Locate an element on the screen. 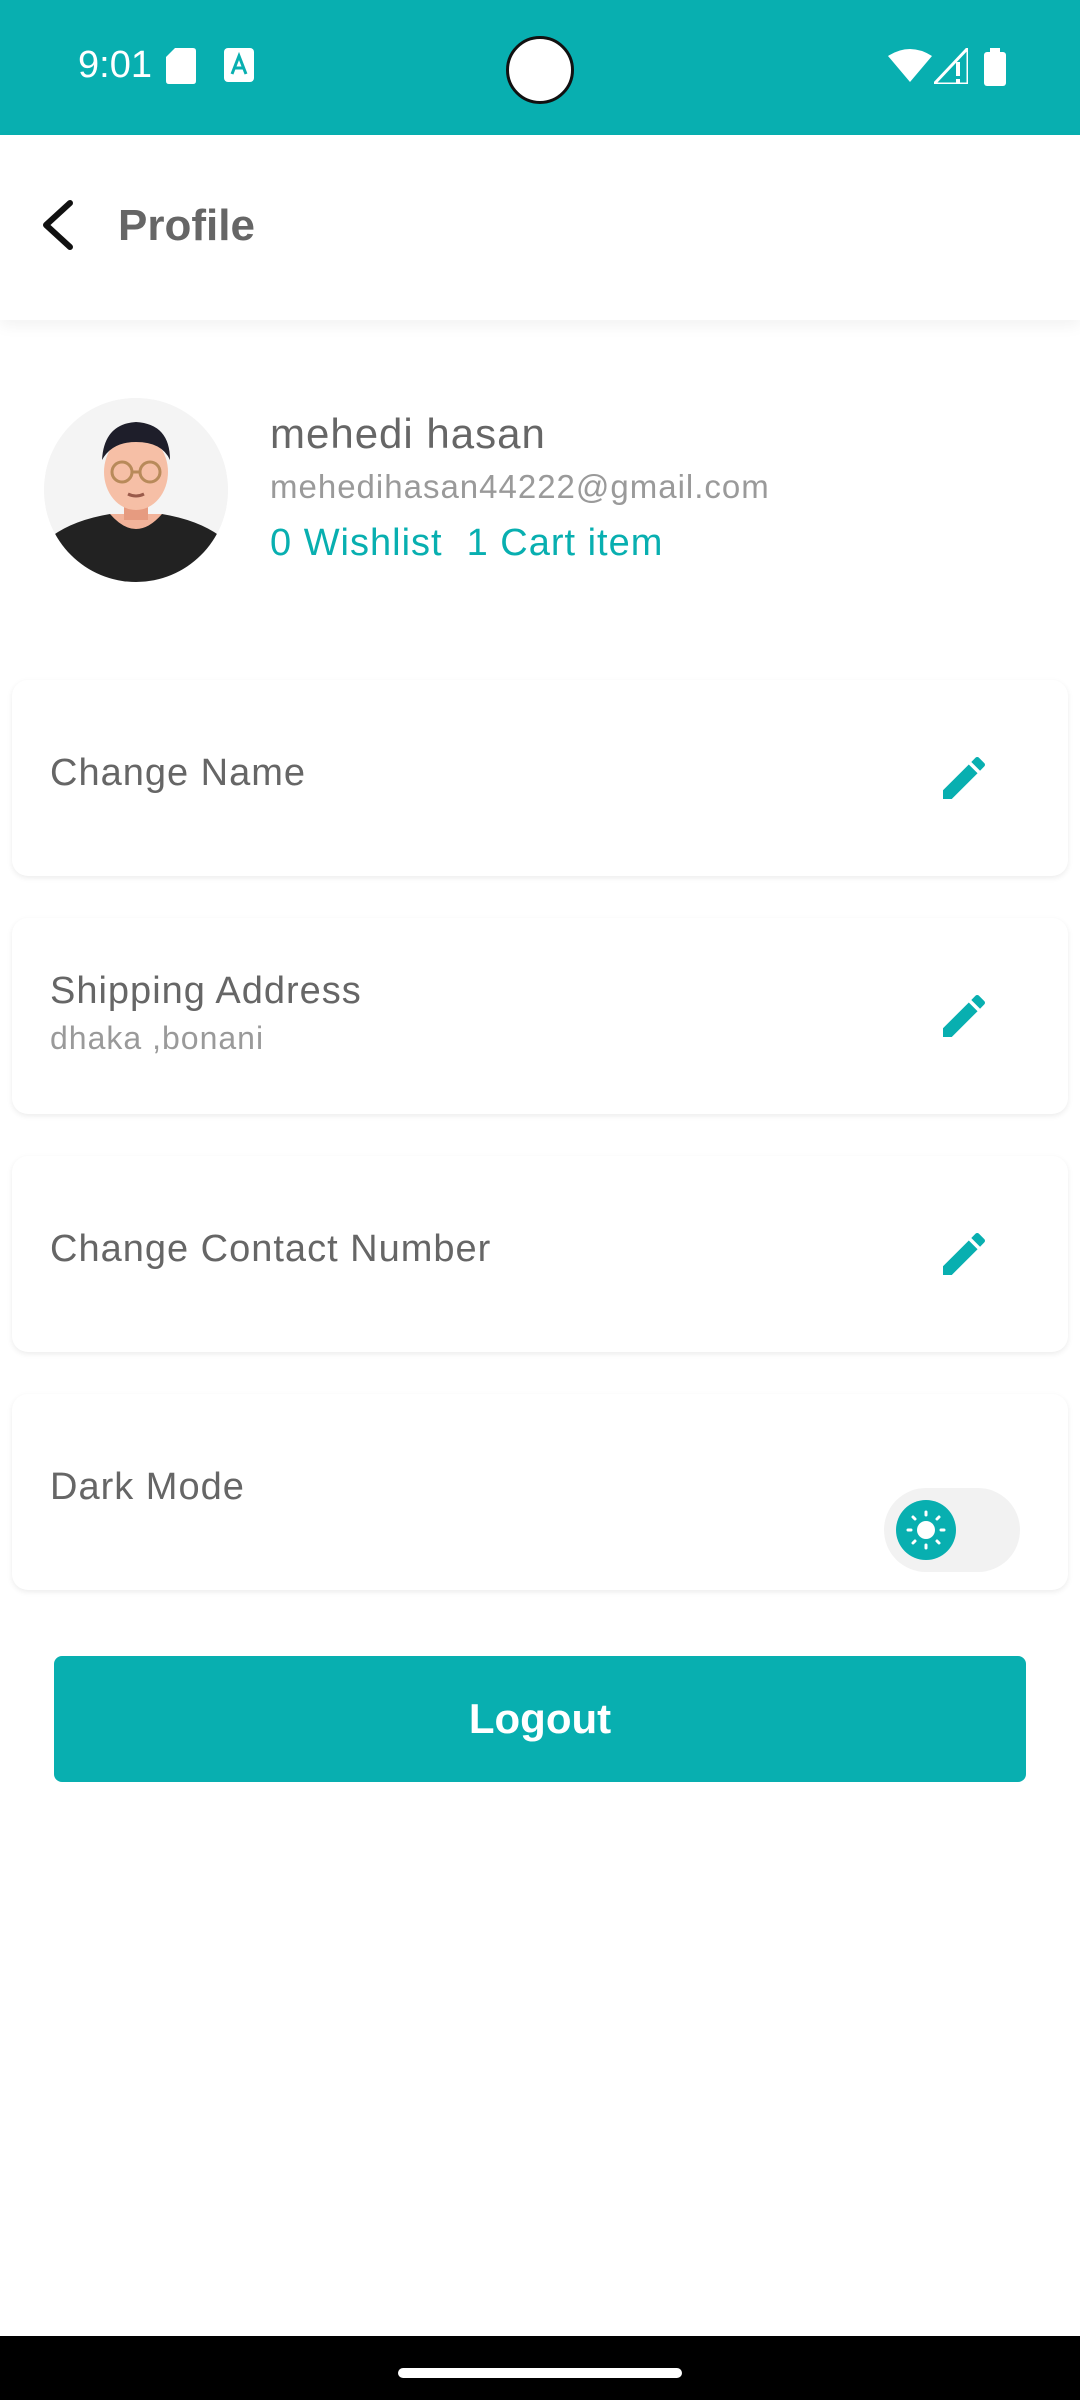  toggle-knob is located at coordinates (926, 1530).